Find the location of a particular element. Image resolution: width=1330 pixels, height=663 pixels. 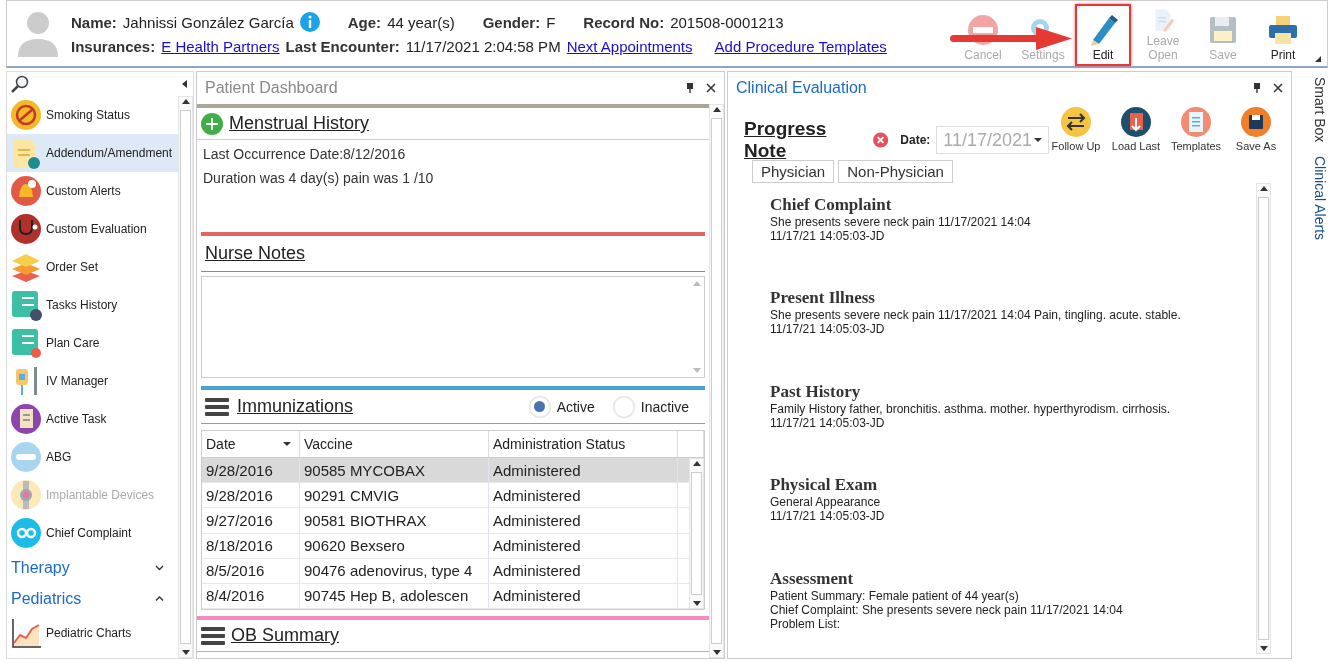

toolbar-button: Print is located at coordinates (1283, 34).